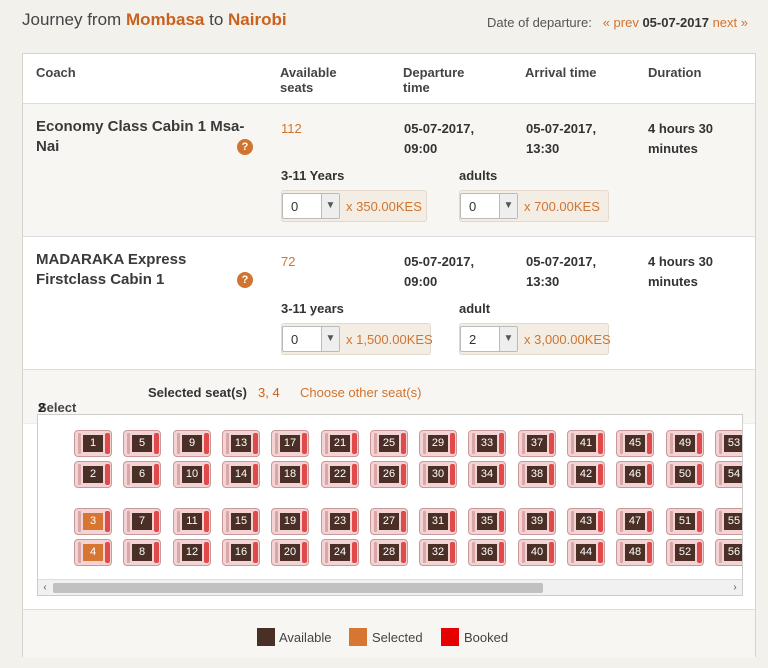 The image size is (768, 668). Describe the element at coordinates (685, 474) in the screenshot. I see `seat-50: 50` at that location.